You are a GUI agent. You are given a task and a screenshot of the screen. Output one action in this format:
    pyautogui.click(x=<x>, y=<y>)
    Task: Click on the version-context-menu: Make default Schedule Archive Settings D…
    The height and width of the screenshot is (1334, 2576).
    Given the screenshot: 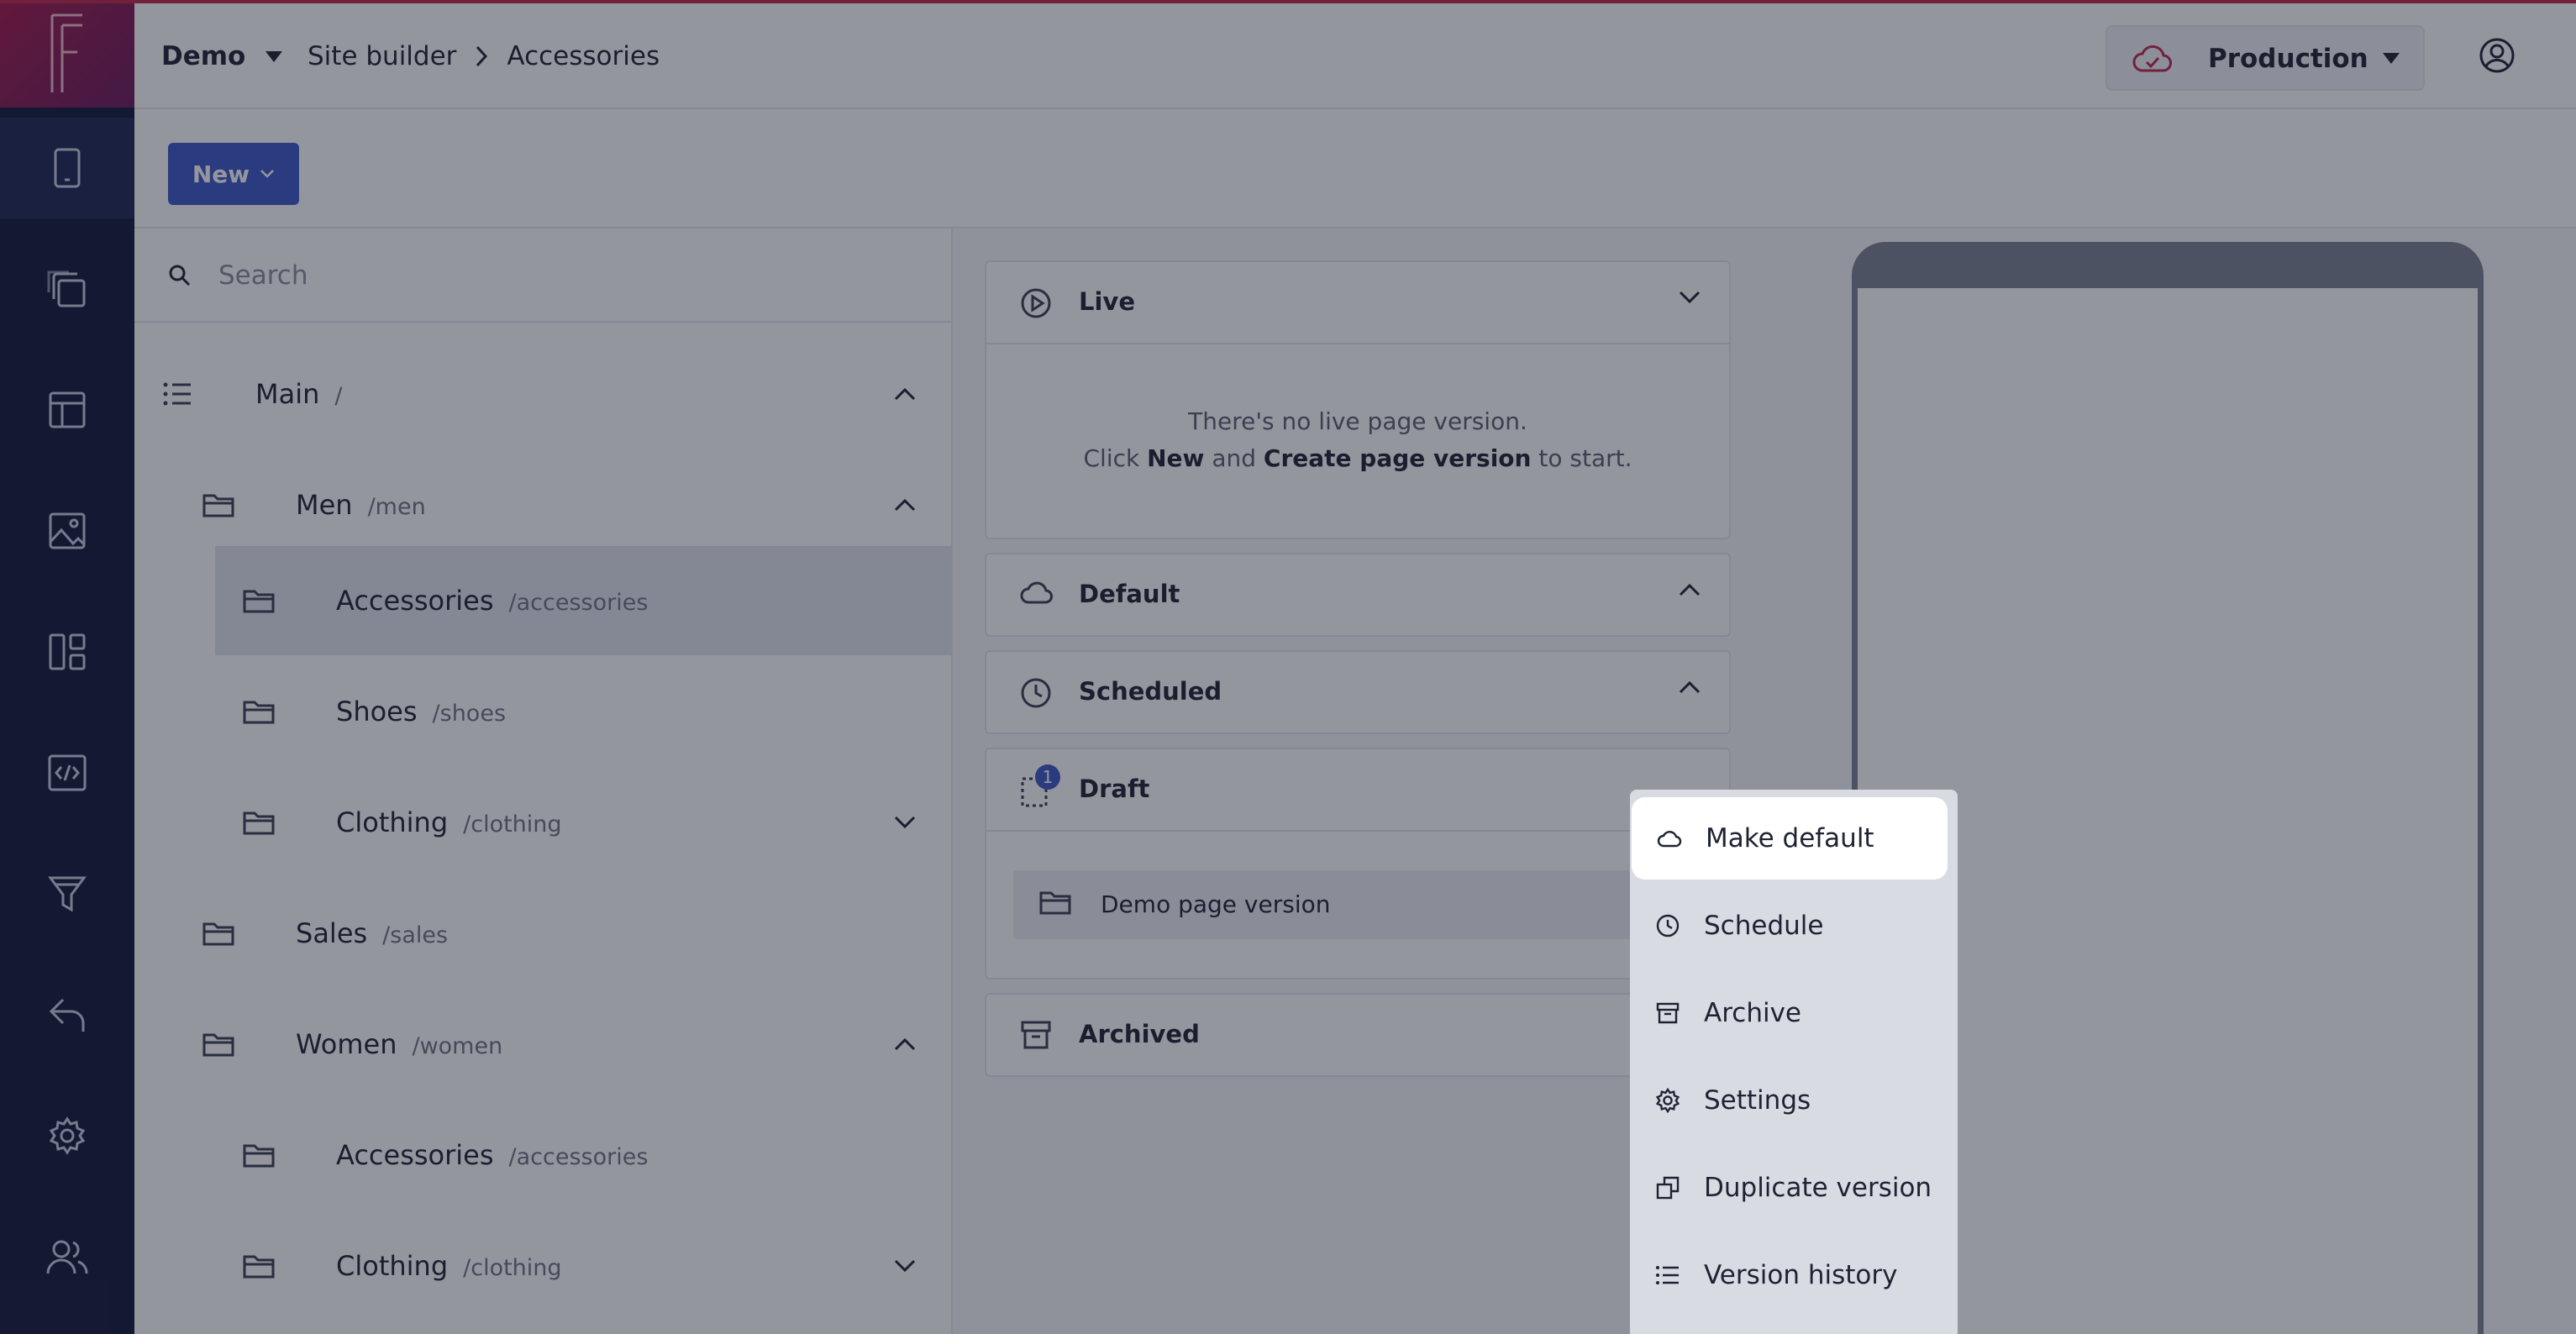 What is the action you would take?
    pyautogui.click(x=1794, y=1062)
    